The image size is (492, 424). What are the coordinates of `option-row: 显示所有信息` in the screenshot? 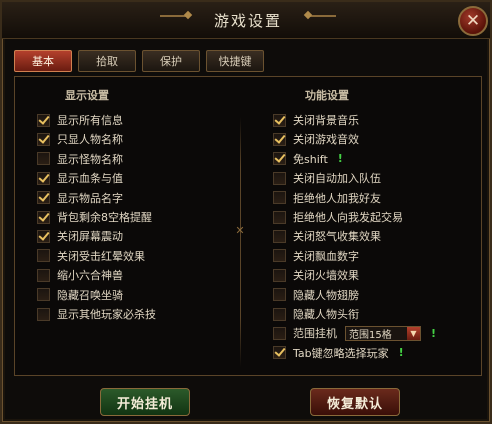 It's located at (80, 120).